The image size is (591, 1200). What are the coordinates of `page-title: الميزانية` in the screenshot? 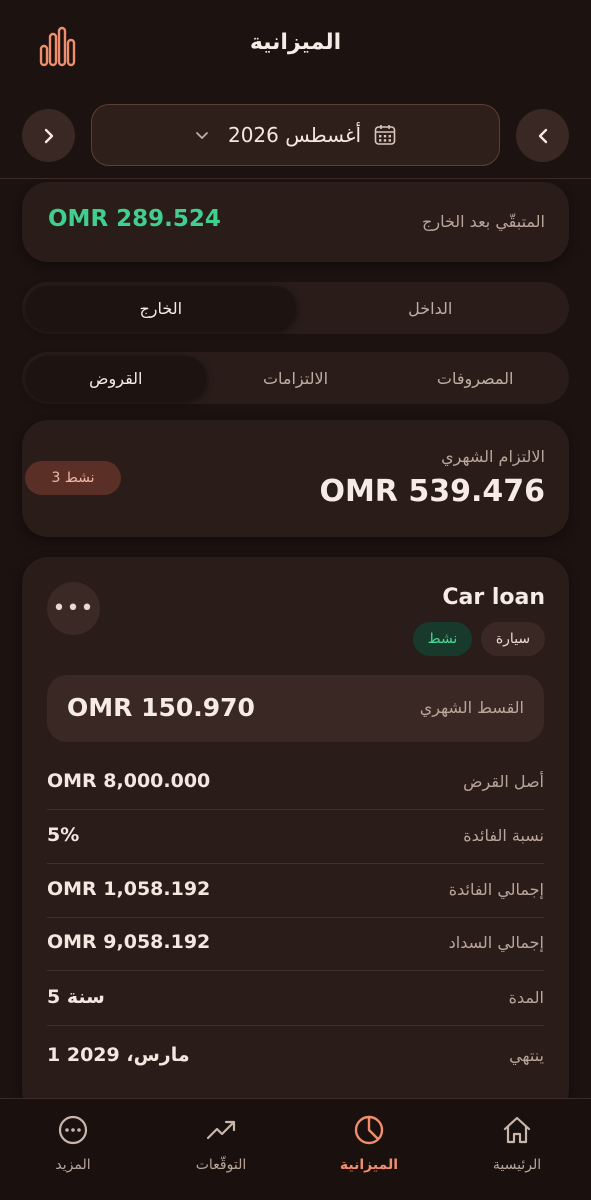 It's located at (295, 42).